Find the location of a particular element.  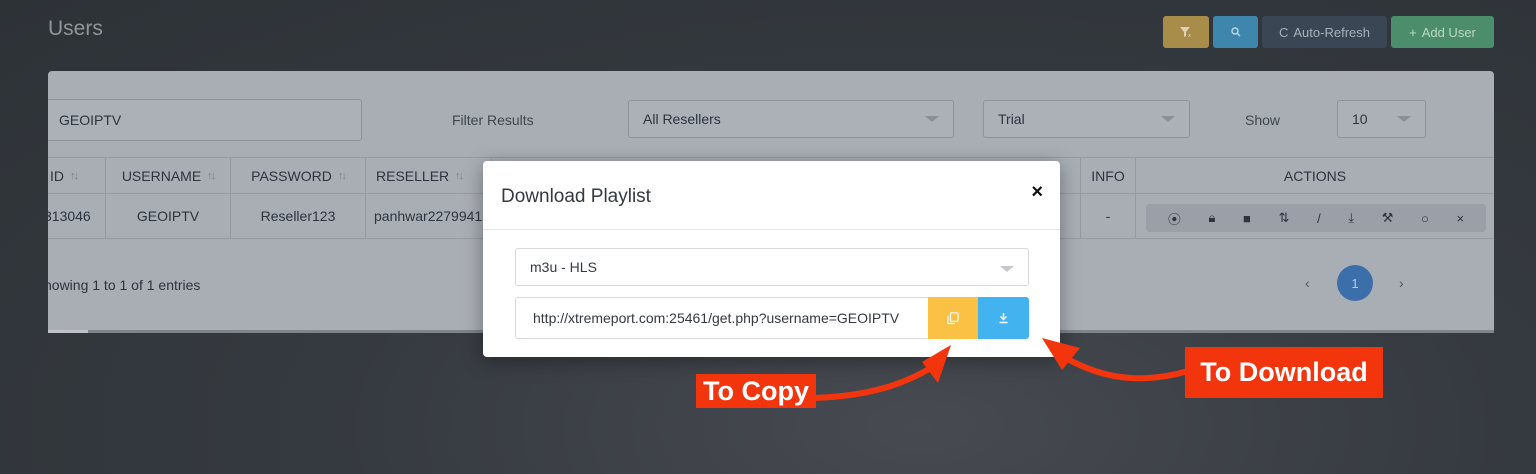

copy-arrowhead is located at coordinates (936, 364).